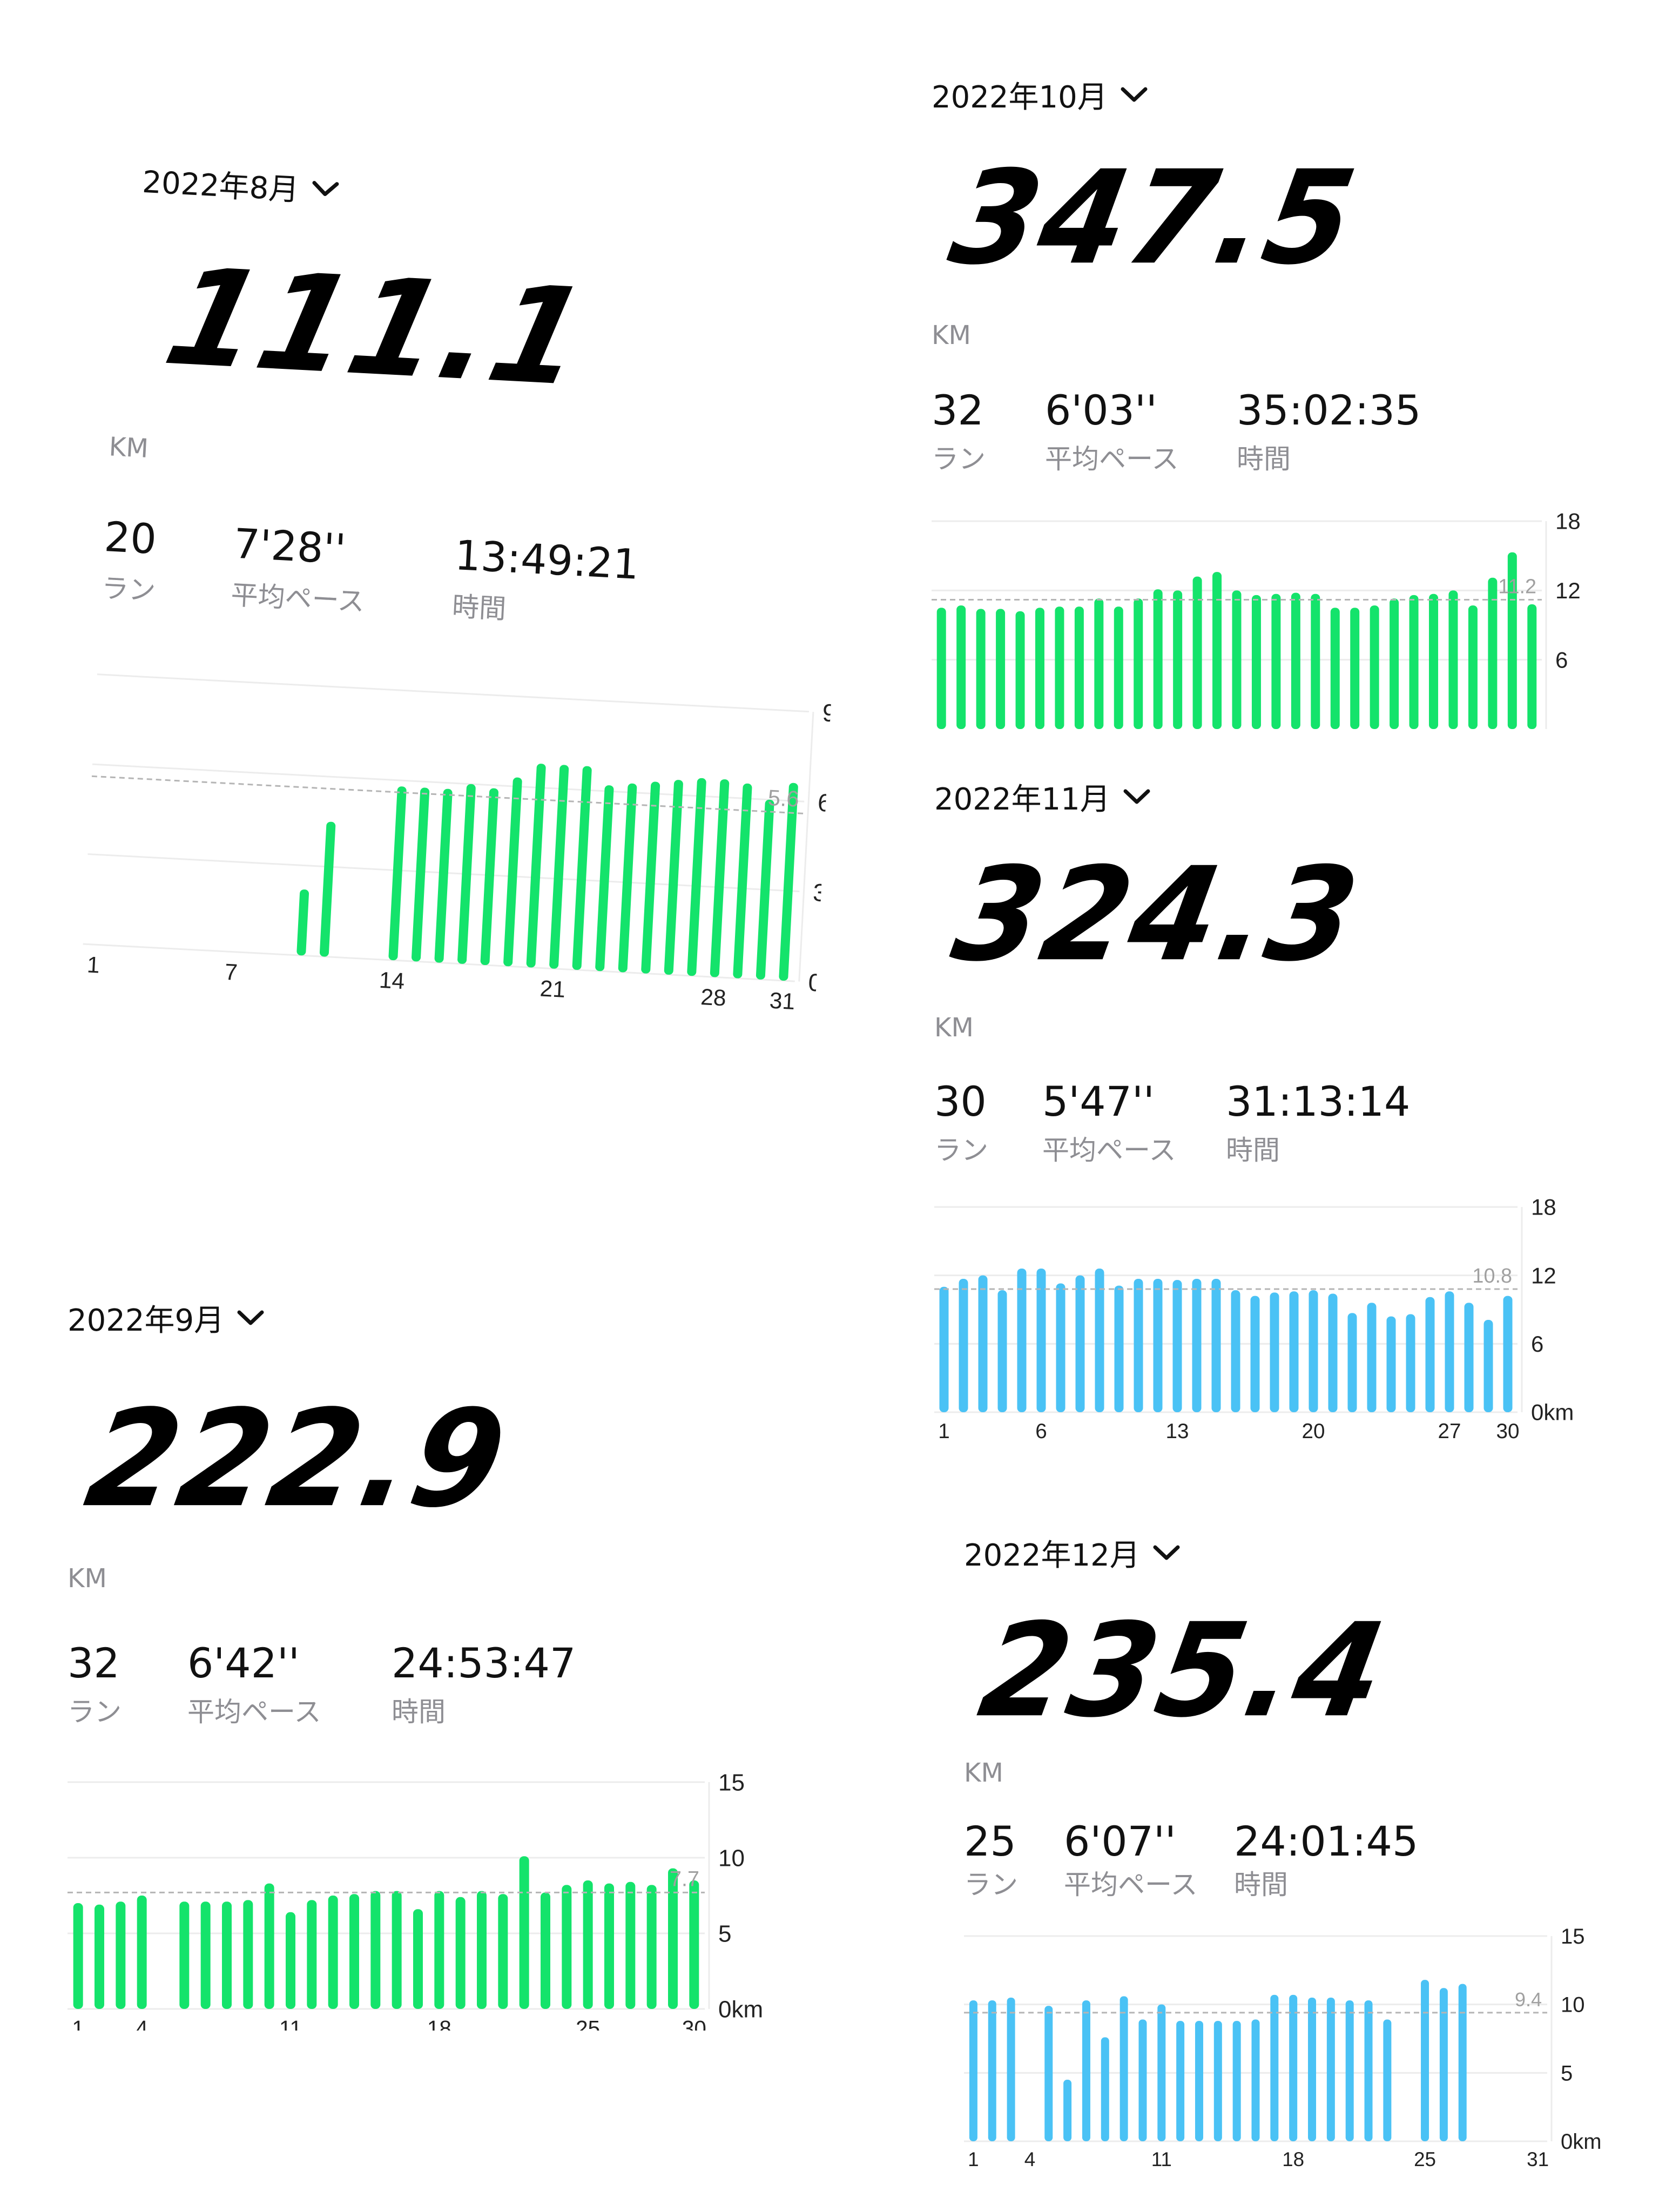  I want to click on y-axis-line, so click(806, 847).